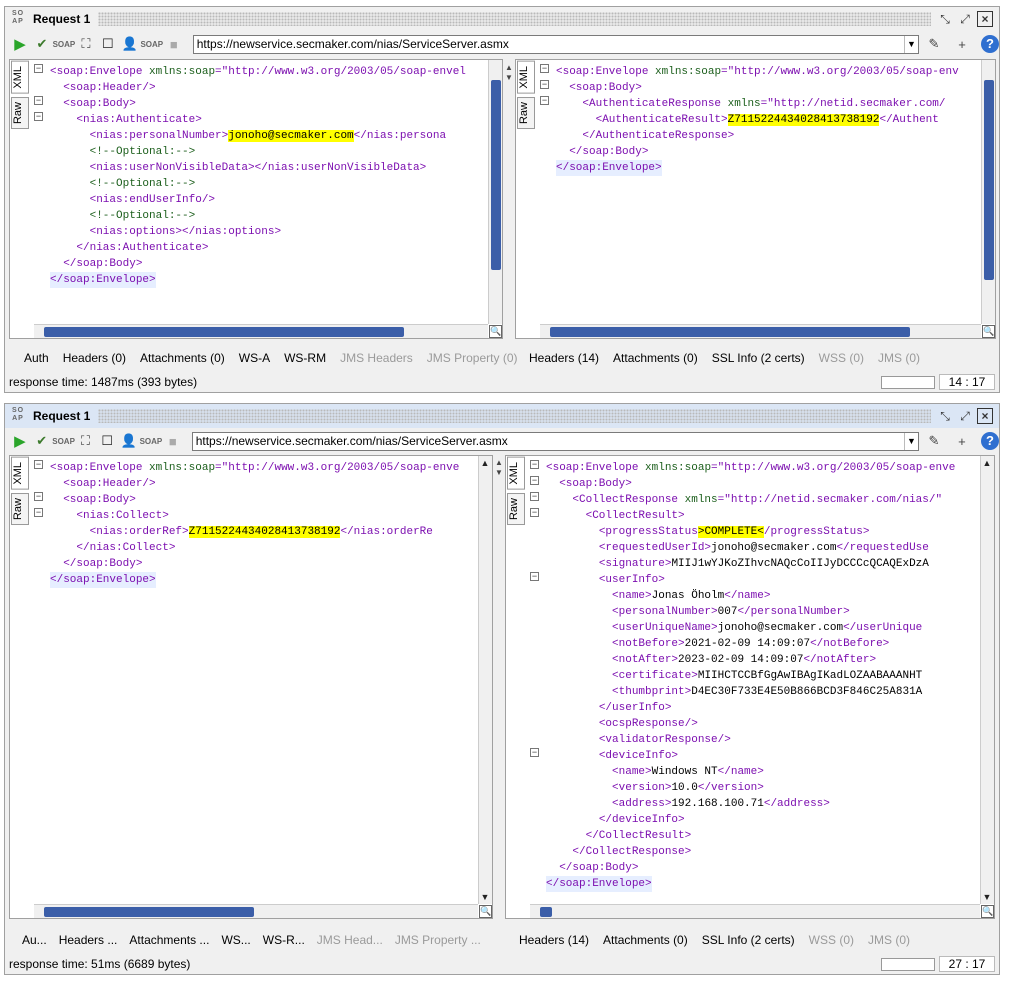 This screenshot has height=983, width=1009. What do you see at coordinates (763, 724) in the screenshot?
I see `code-line: <ocspResponse/>` at bounding box center [763, 724].